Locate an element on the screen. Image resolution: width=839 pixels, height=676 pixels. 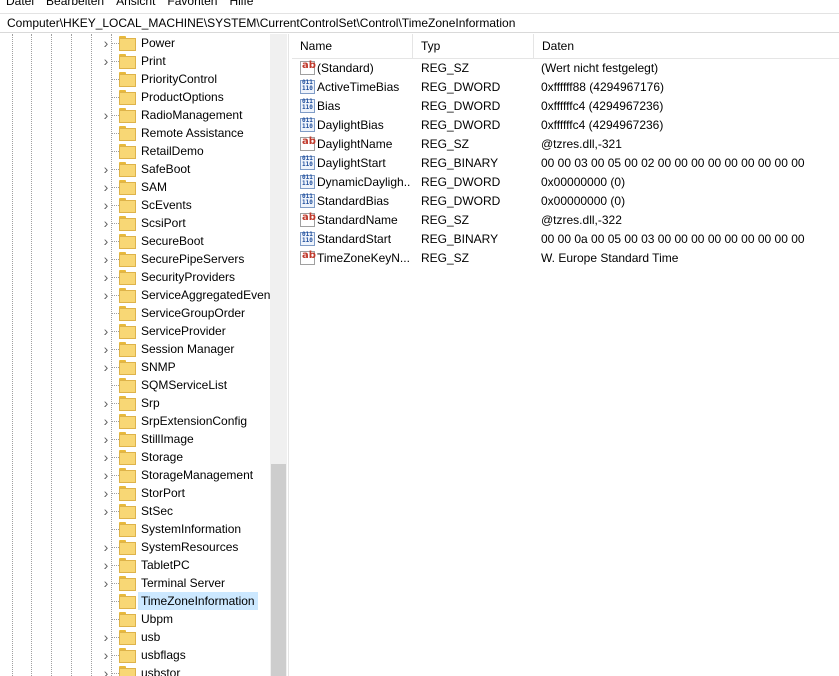
value-type: REG_BINARY is located at coordinates (460, 163).